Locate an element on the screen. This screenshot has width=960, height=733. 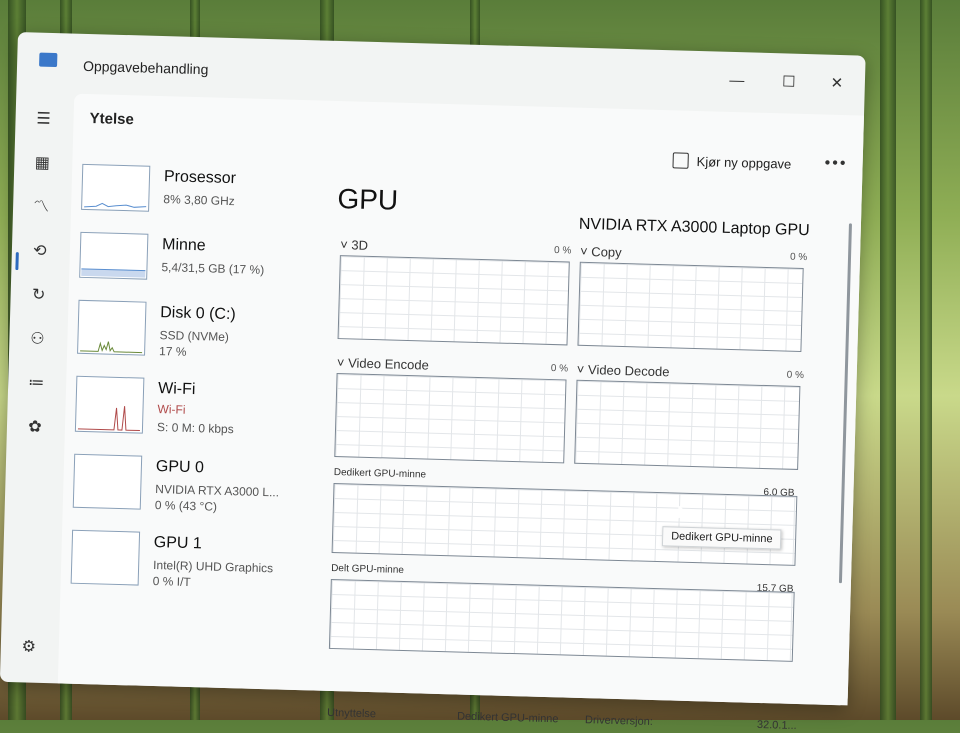
resource-item-gpu0: GPU 0 NVIDIA RTX A3000 L... 0 % (43 °C) is located at coordinates (193, 491).